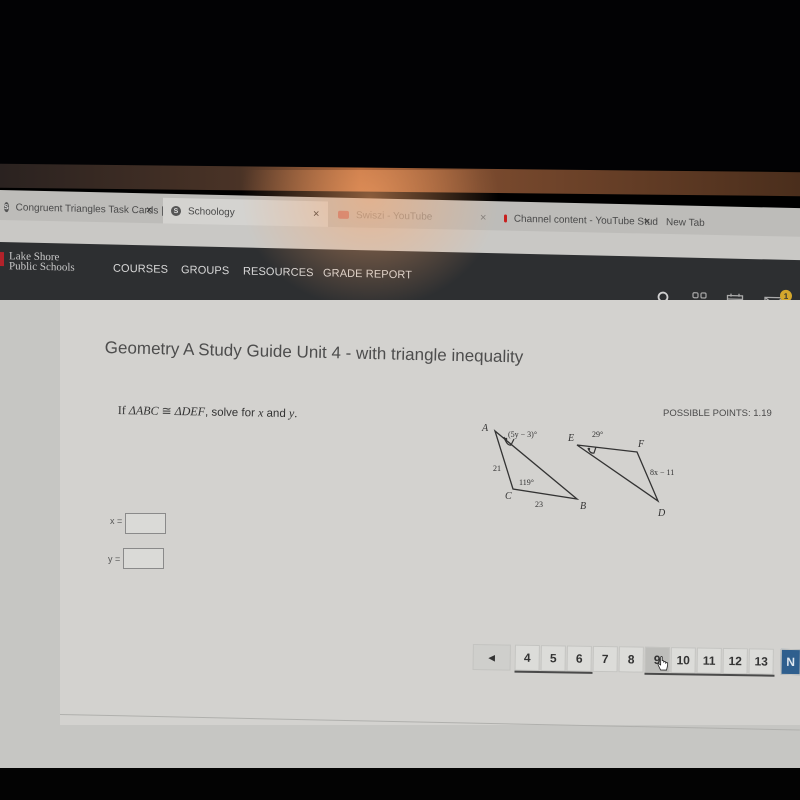 Image resolution: width=800 pixels, height=800 pixels. What do you see at coordinates (485, 428) in the screenshot?
I see `vertex-a-label: A` at bounding box center [485, 428].